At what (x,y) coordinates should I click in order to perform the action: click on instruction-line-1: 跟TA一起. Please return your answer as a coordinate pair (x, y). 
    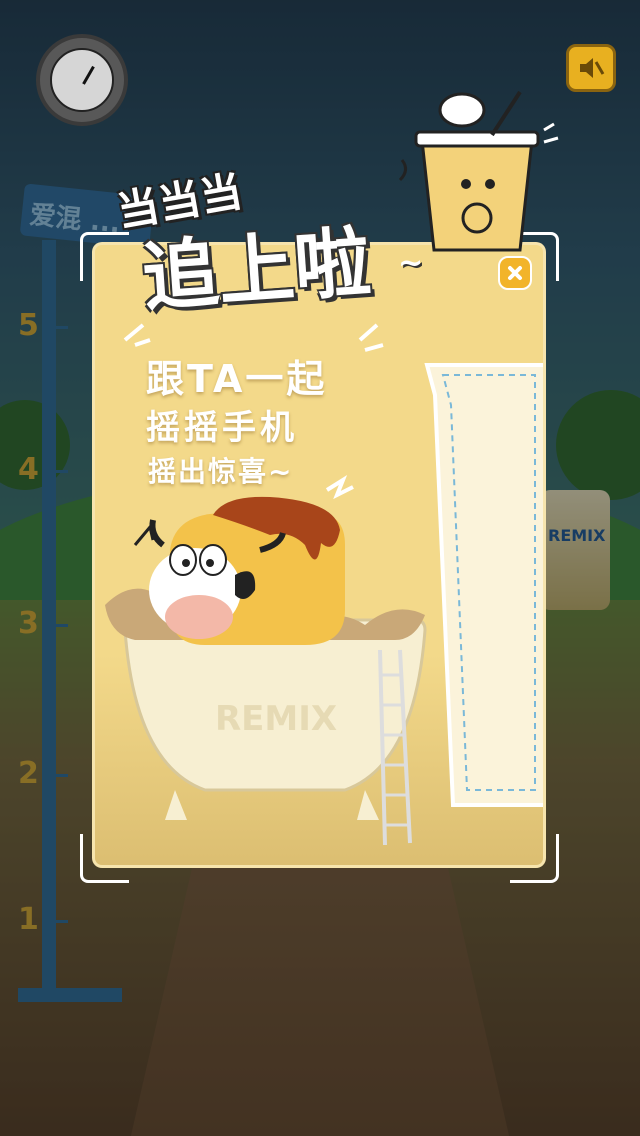
    Looking at the image, I should click on (237, 379).